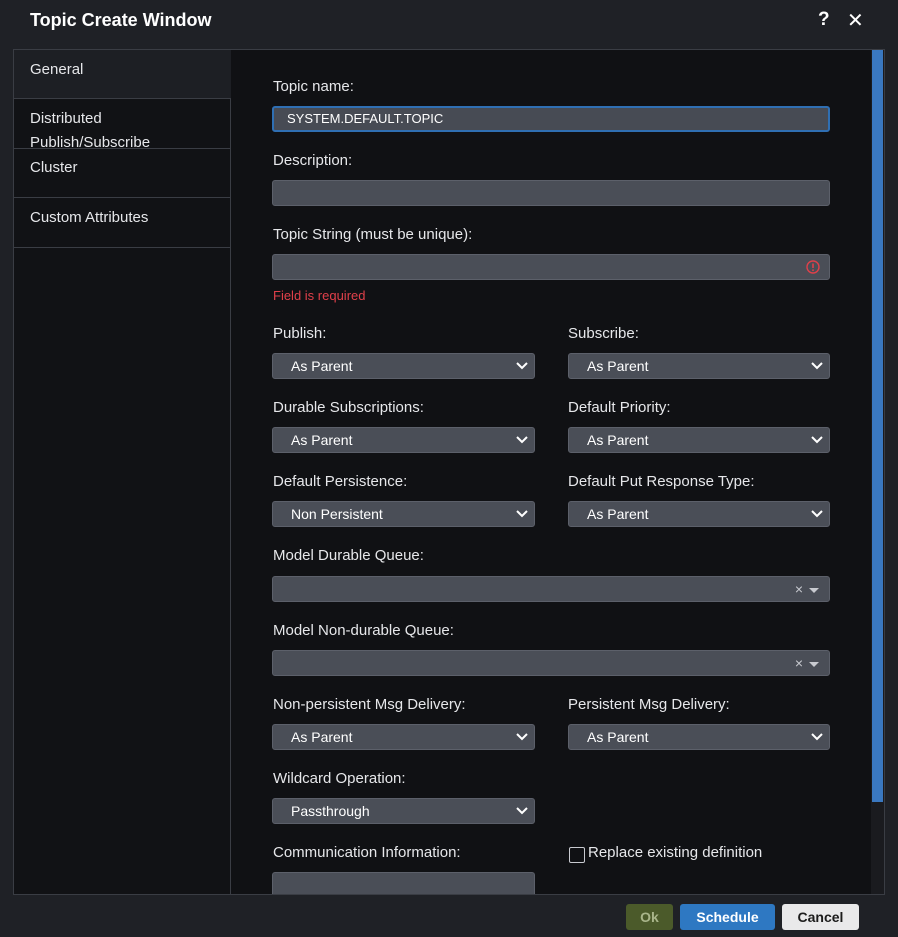 Image resolution: width=898 pixels, height=937 pixels. Describe the element at coordinates (300, 333) in the screenshot. I see `publish-label: Publish:` at that location.